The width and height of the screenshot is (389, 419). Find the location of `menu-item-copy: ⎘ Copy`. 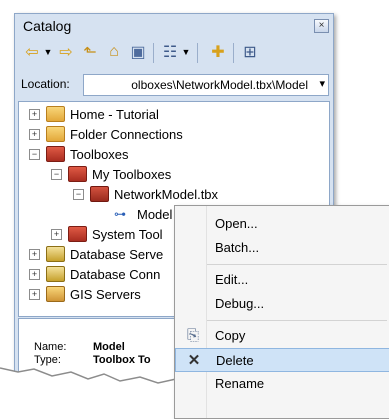

menu-item-copy: ⎘ Copy is located at coordinates (282, 336).